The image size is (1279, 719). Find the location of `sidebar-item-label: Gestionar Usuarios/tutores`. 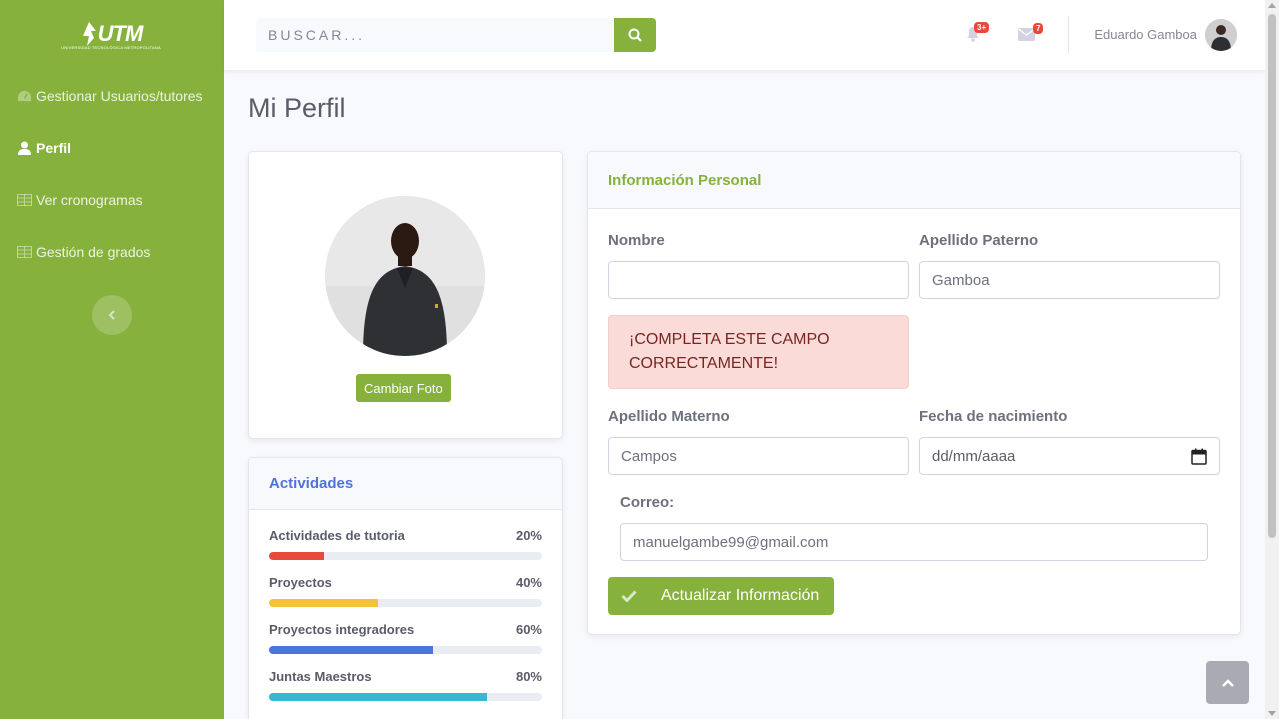

sidebar-item-label: Gestionar Usuarios/tutores is located at coordinates (119, 96).